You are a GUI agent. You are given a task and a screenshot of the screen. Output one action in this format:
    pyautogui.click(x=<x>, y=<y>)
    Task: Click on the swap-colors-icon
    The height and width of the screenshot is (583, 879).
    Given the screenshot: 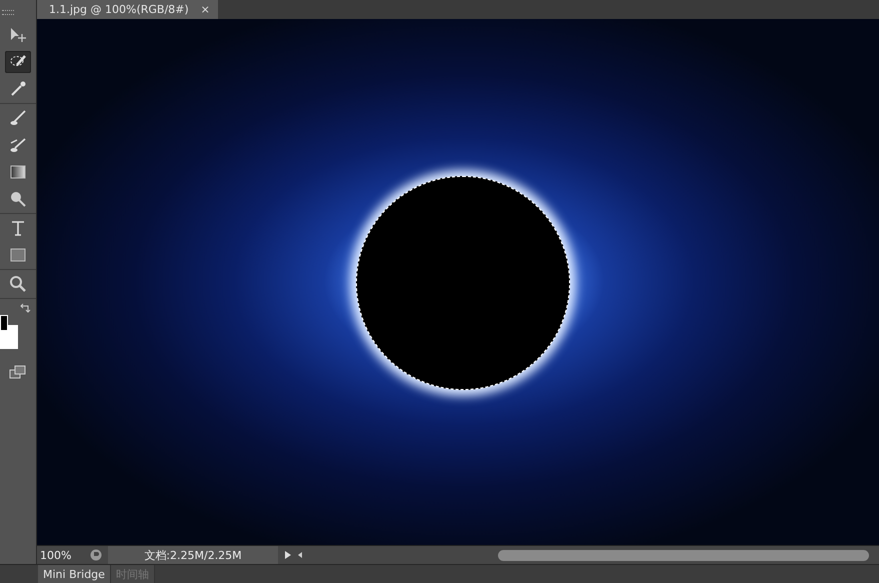 What is the action you would take?
    pyautogui.click(x=25, y=309)
    